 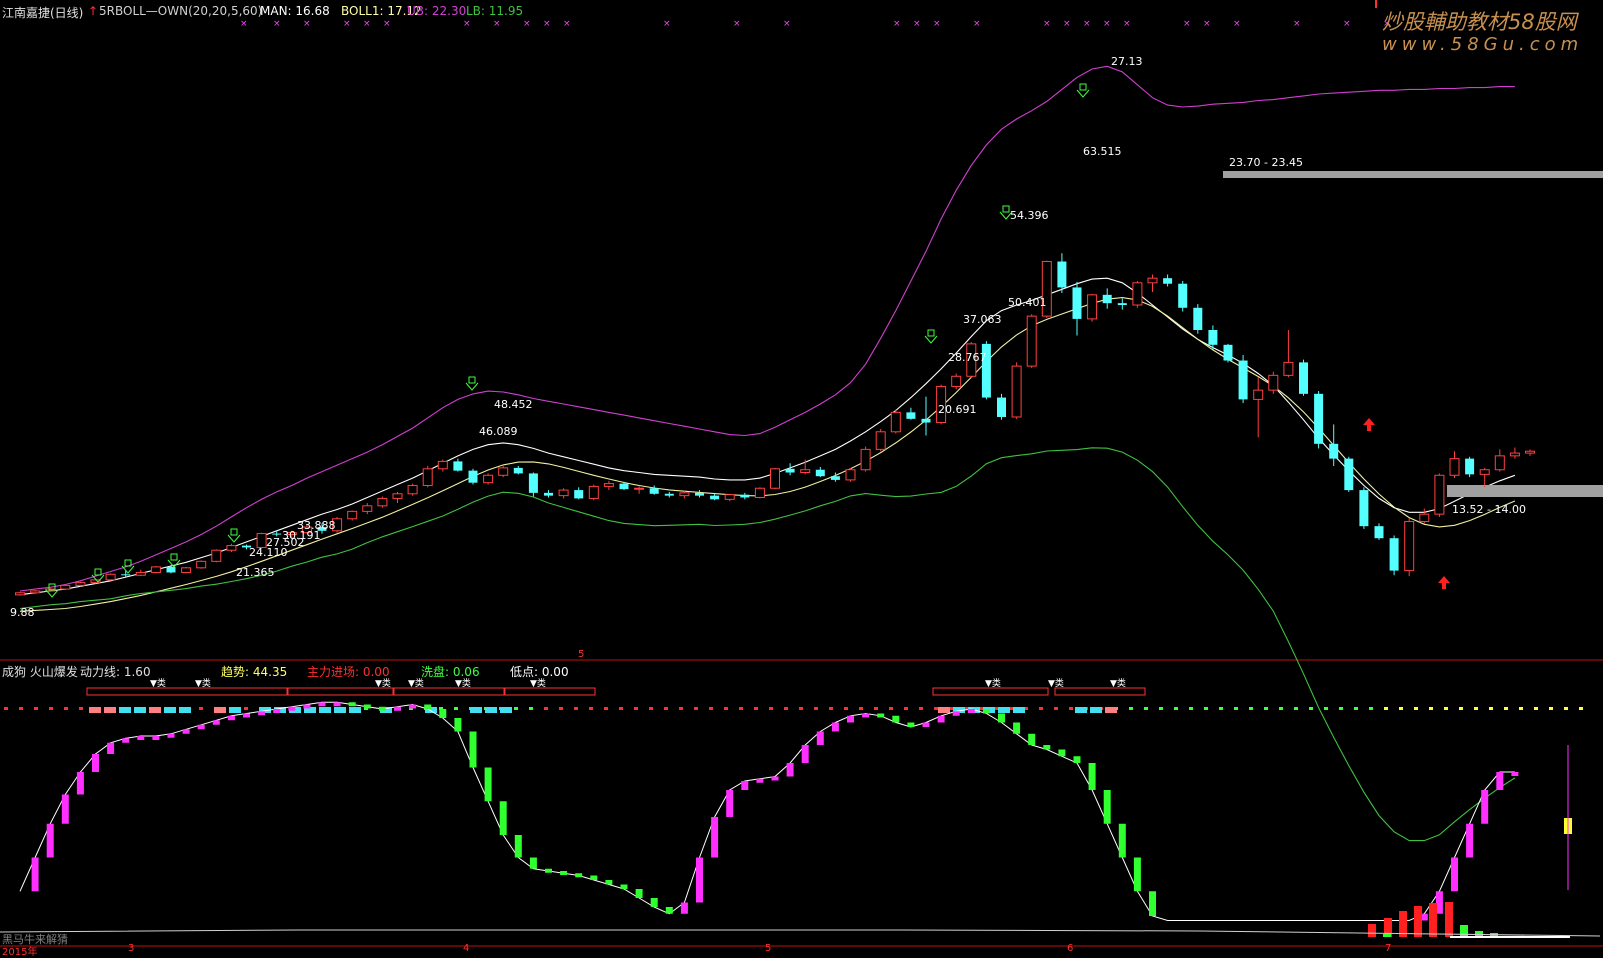 I want to click on green-signal-bar, so click(x=1464, y=931).